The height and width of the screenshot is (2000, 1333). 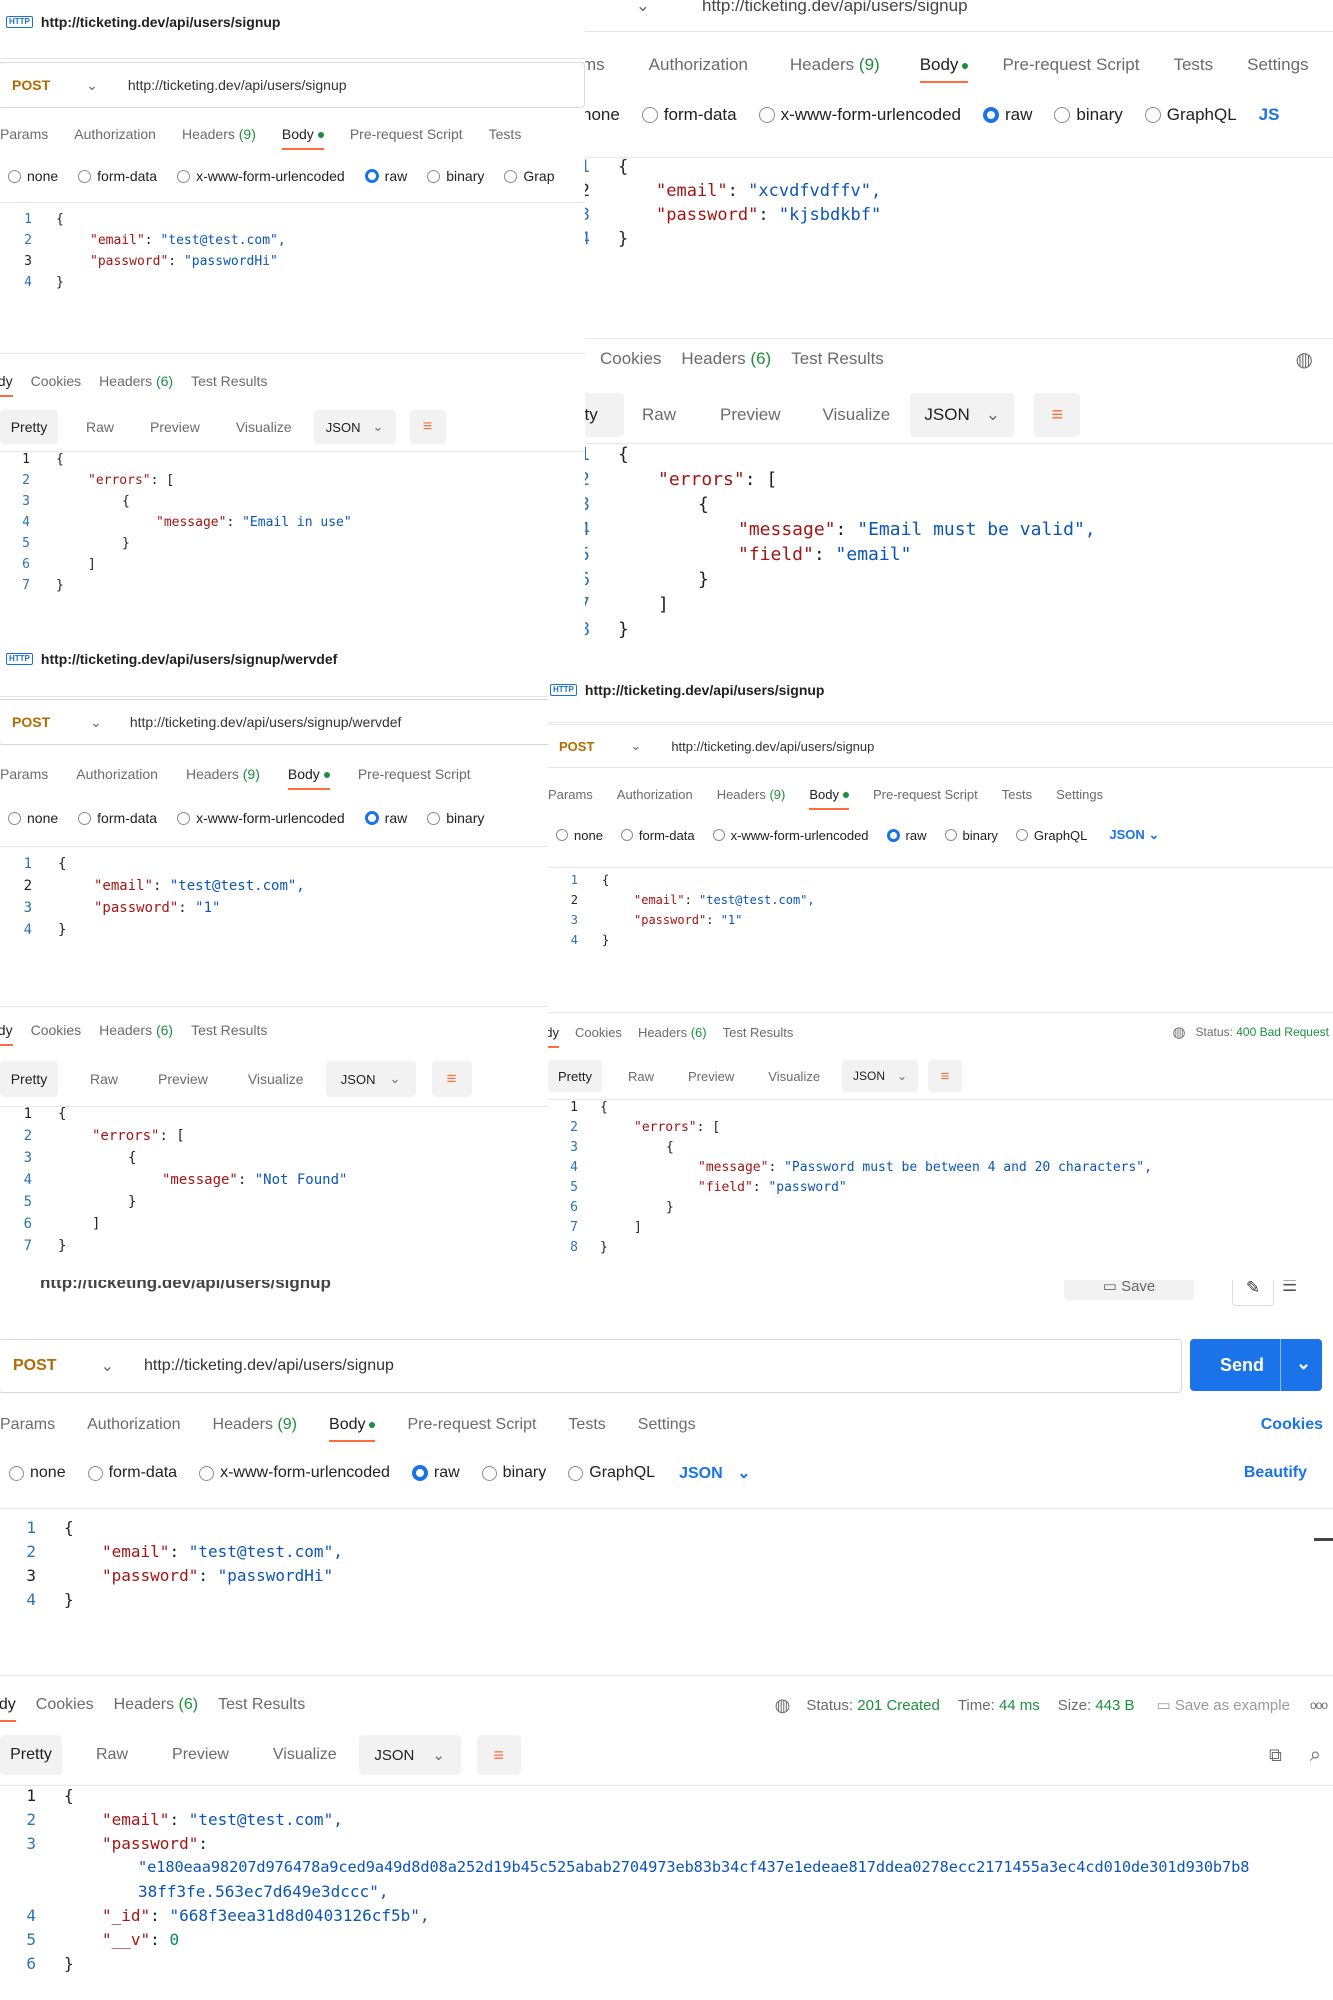 What do you see at coordinates (31, 1755) in the screenshot?
I see `view-pretty: Pretty` at bounding box center [31, 1755].